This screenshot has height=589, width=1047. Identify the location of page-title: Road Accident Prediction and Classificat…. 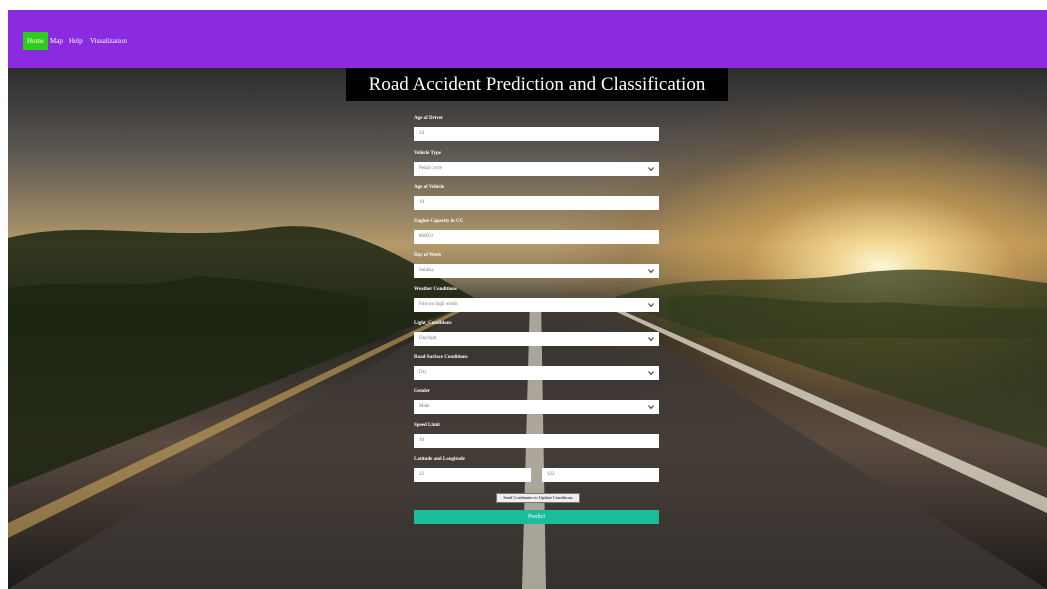
(537, 84).